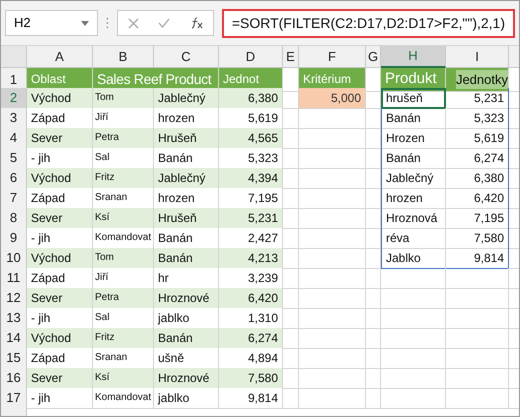 The image size is (520, 417). What do you see at coordinates (196, 23) in the screenshot?
I see `function-icon` at bounding box center [196, 23].